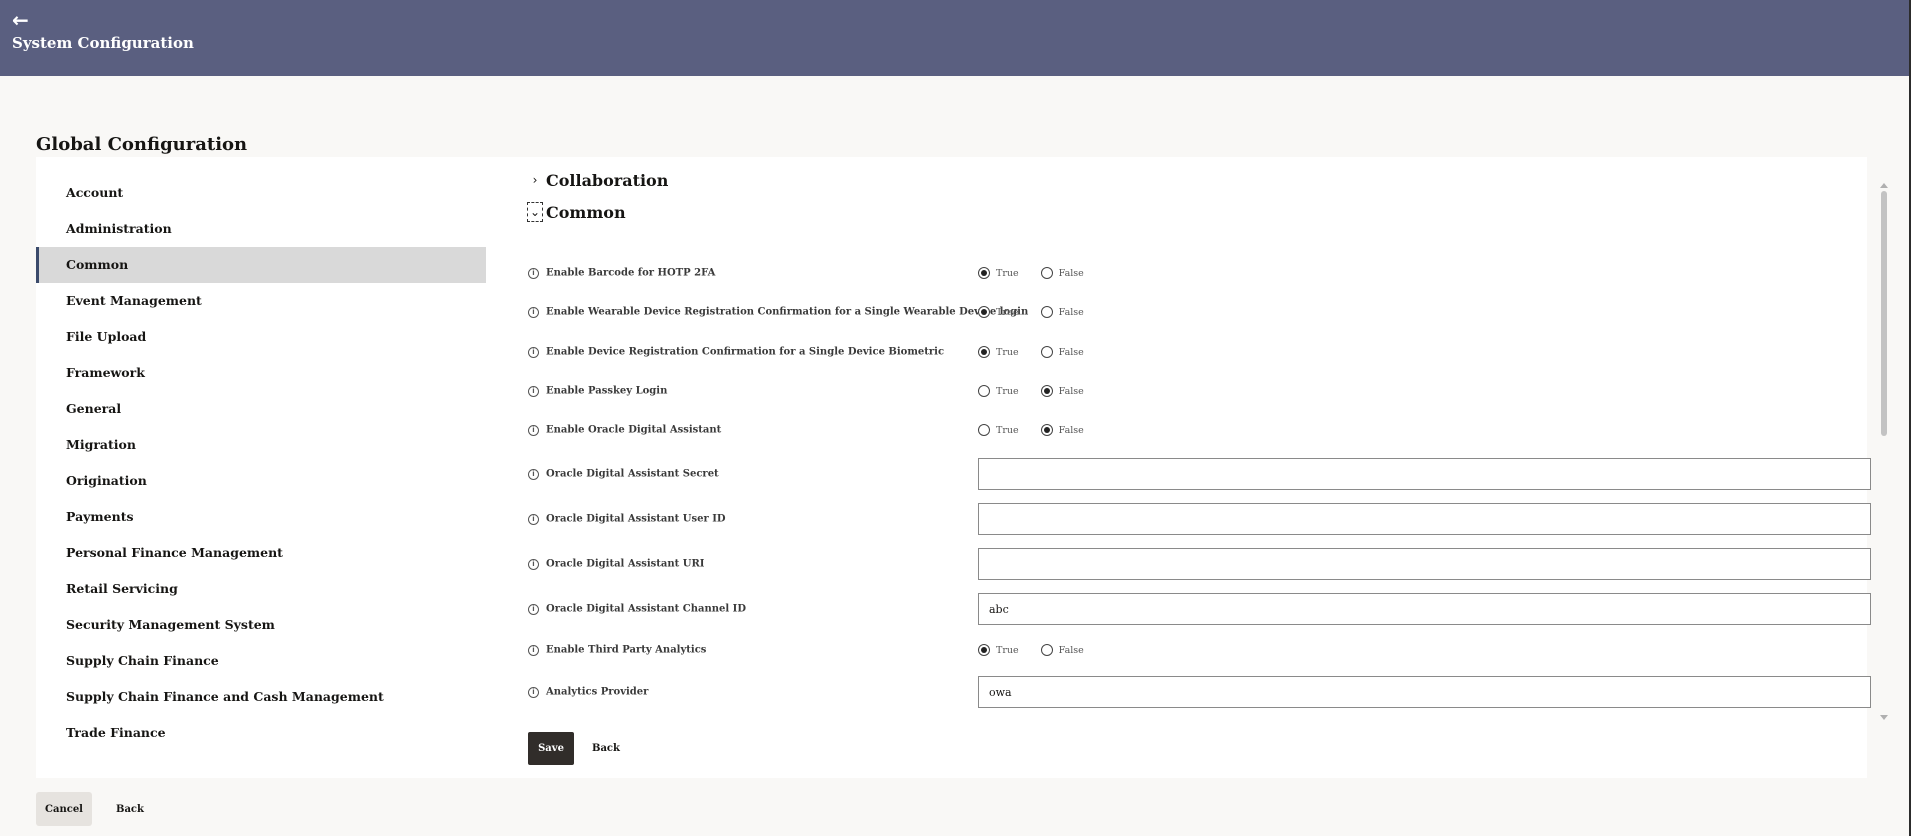 Image resolution: width=1919 pixels, height=836 pixels. Describe the element at coordinates (261, 409) in the screenshot. I see `sidebar-item-general: General` at that location.